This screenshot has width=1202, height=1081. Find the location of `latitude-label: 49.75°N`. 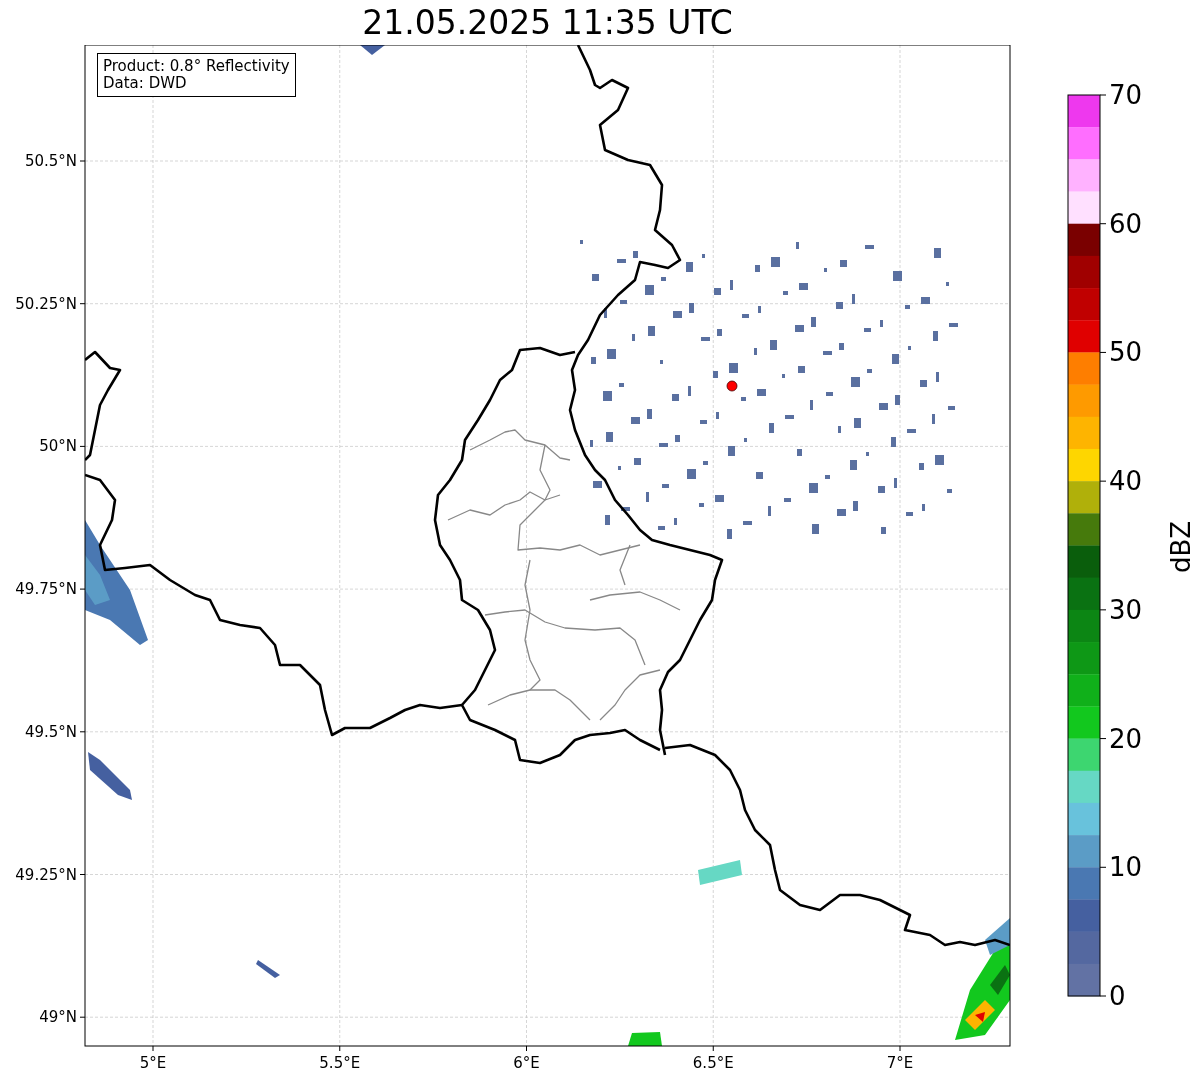

latitude-label: 49.75°N is located at coordinates (46, 589).